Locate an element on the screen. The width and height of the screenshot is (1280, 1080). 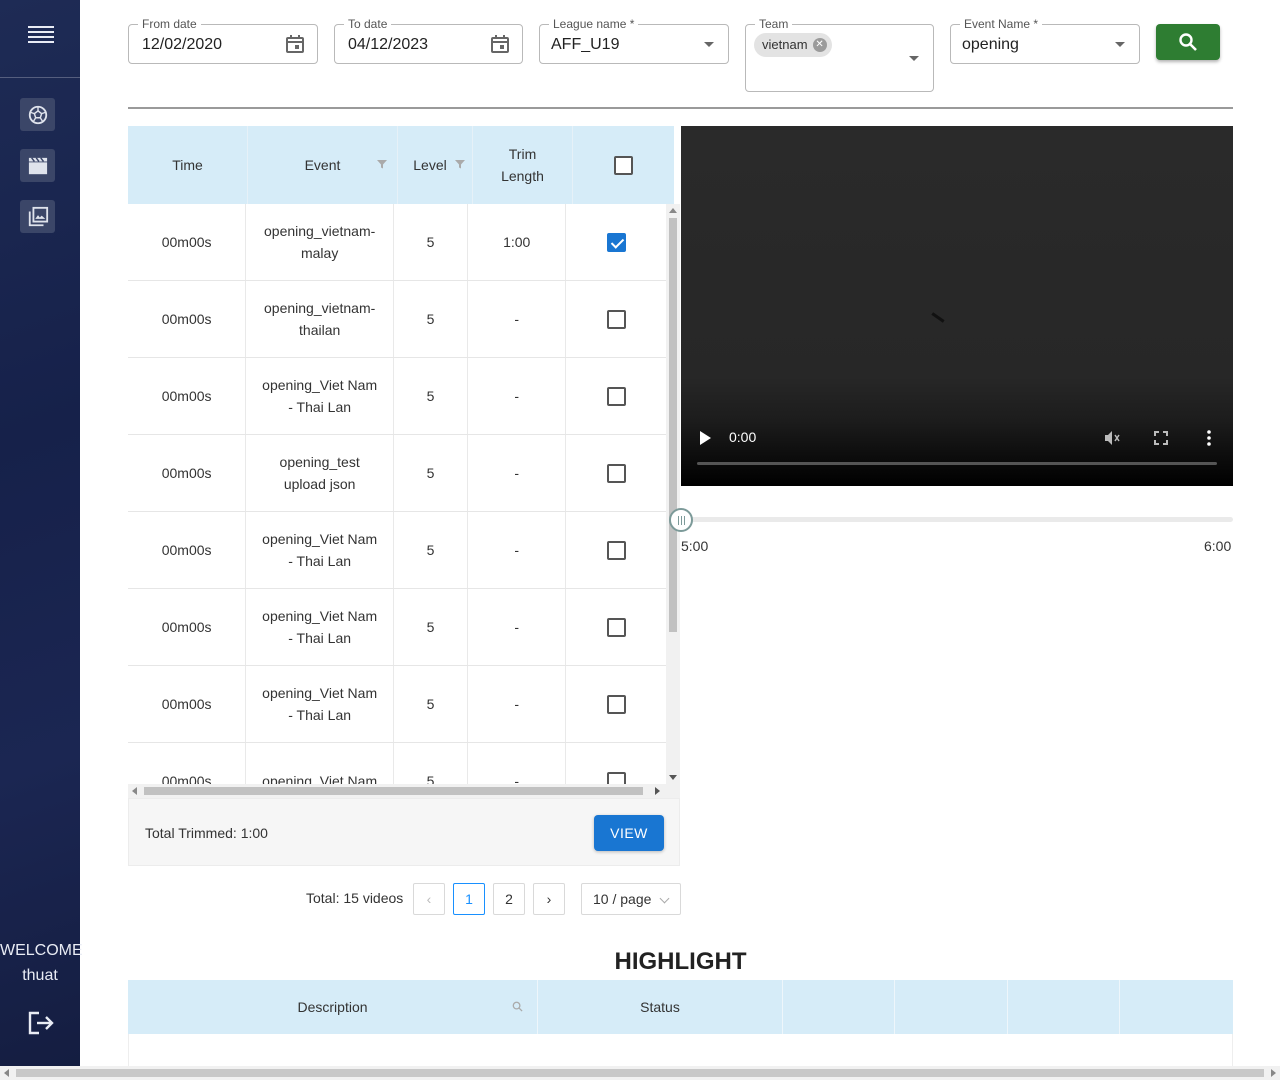
welcome-label: WELCOME is located at coordinates (41, 950).